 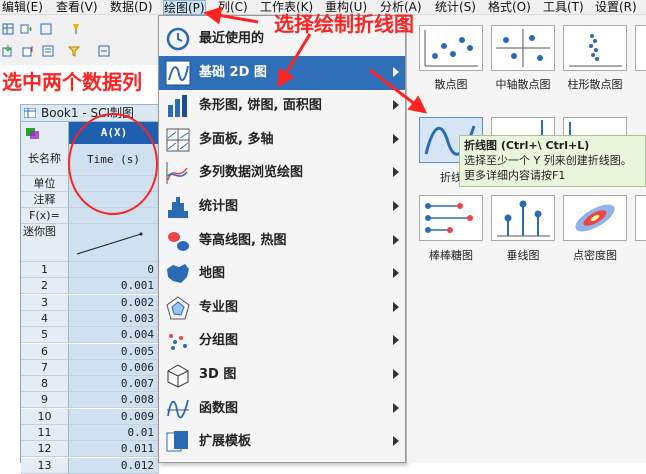 What do you see at coordinates (233, 7) in the screenshot?
I see `menu-column: 列(C)` at bounding box center [233, 7].